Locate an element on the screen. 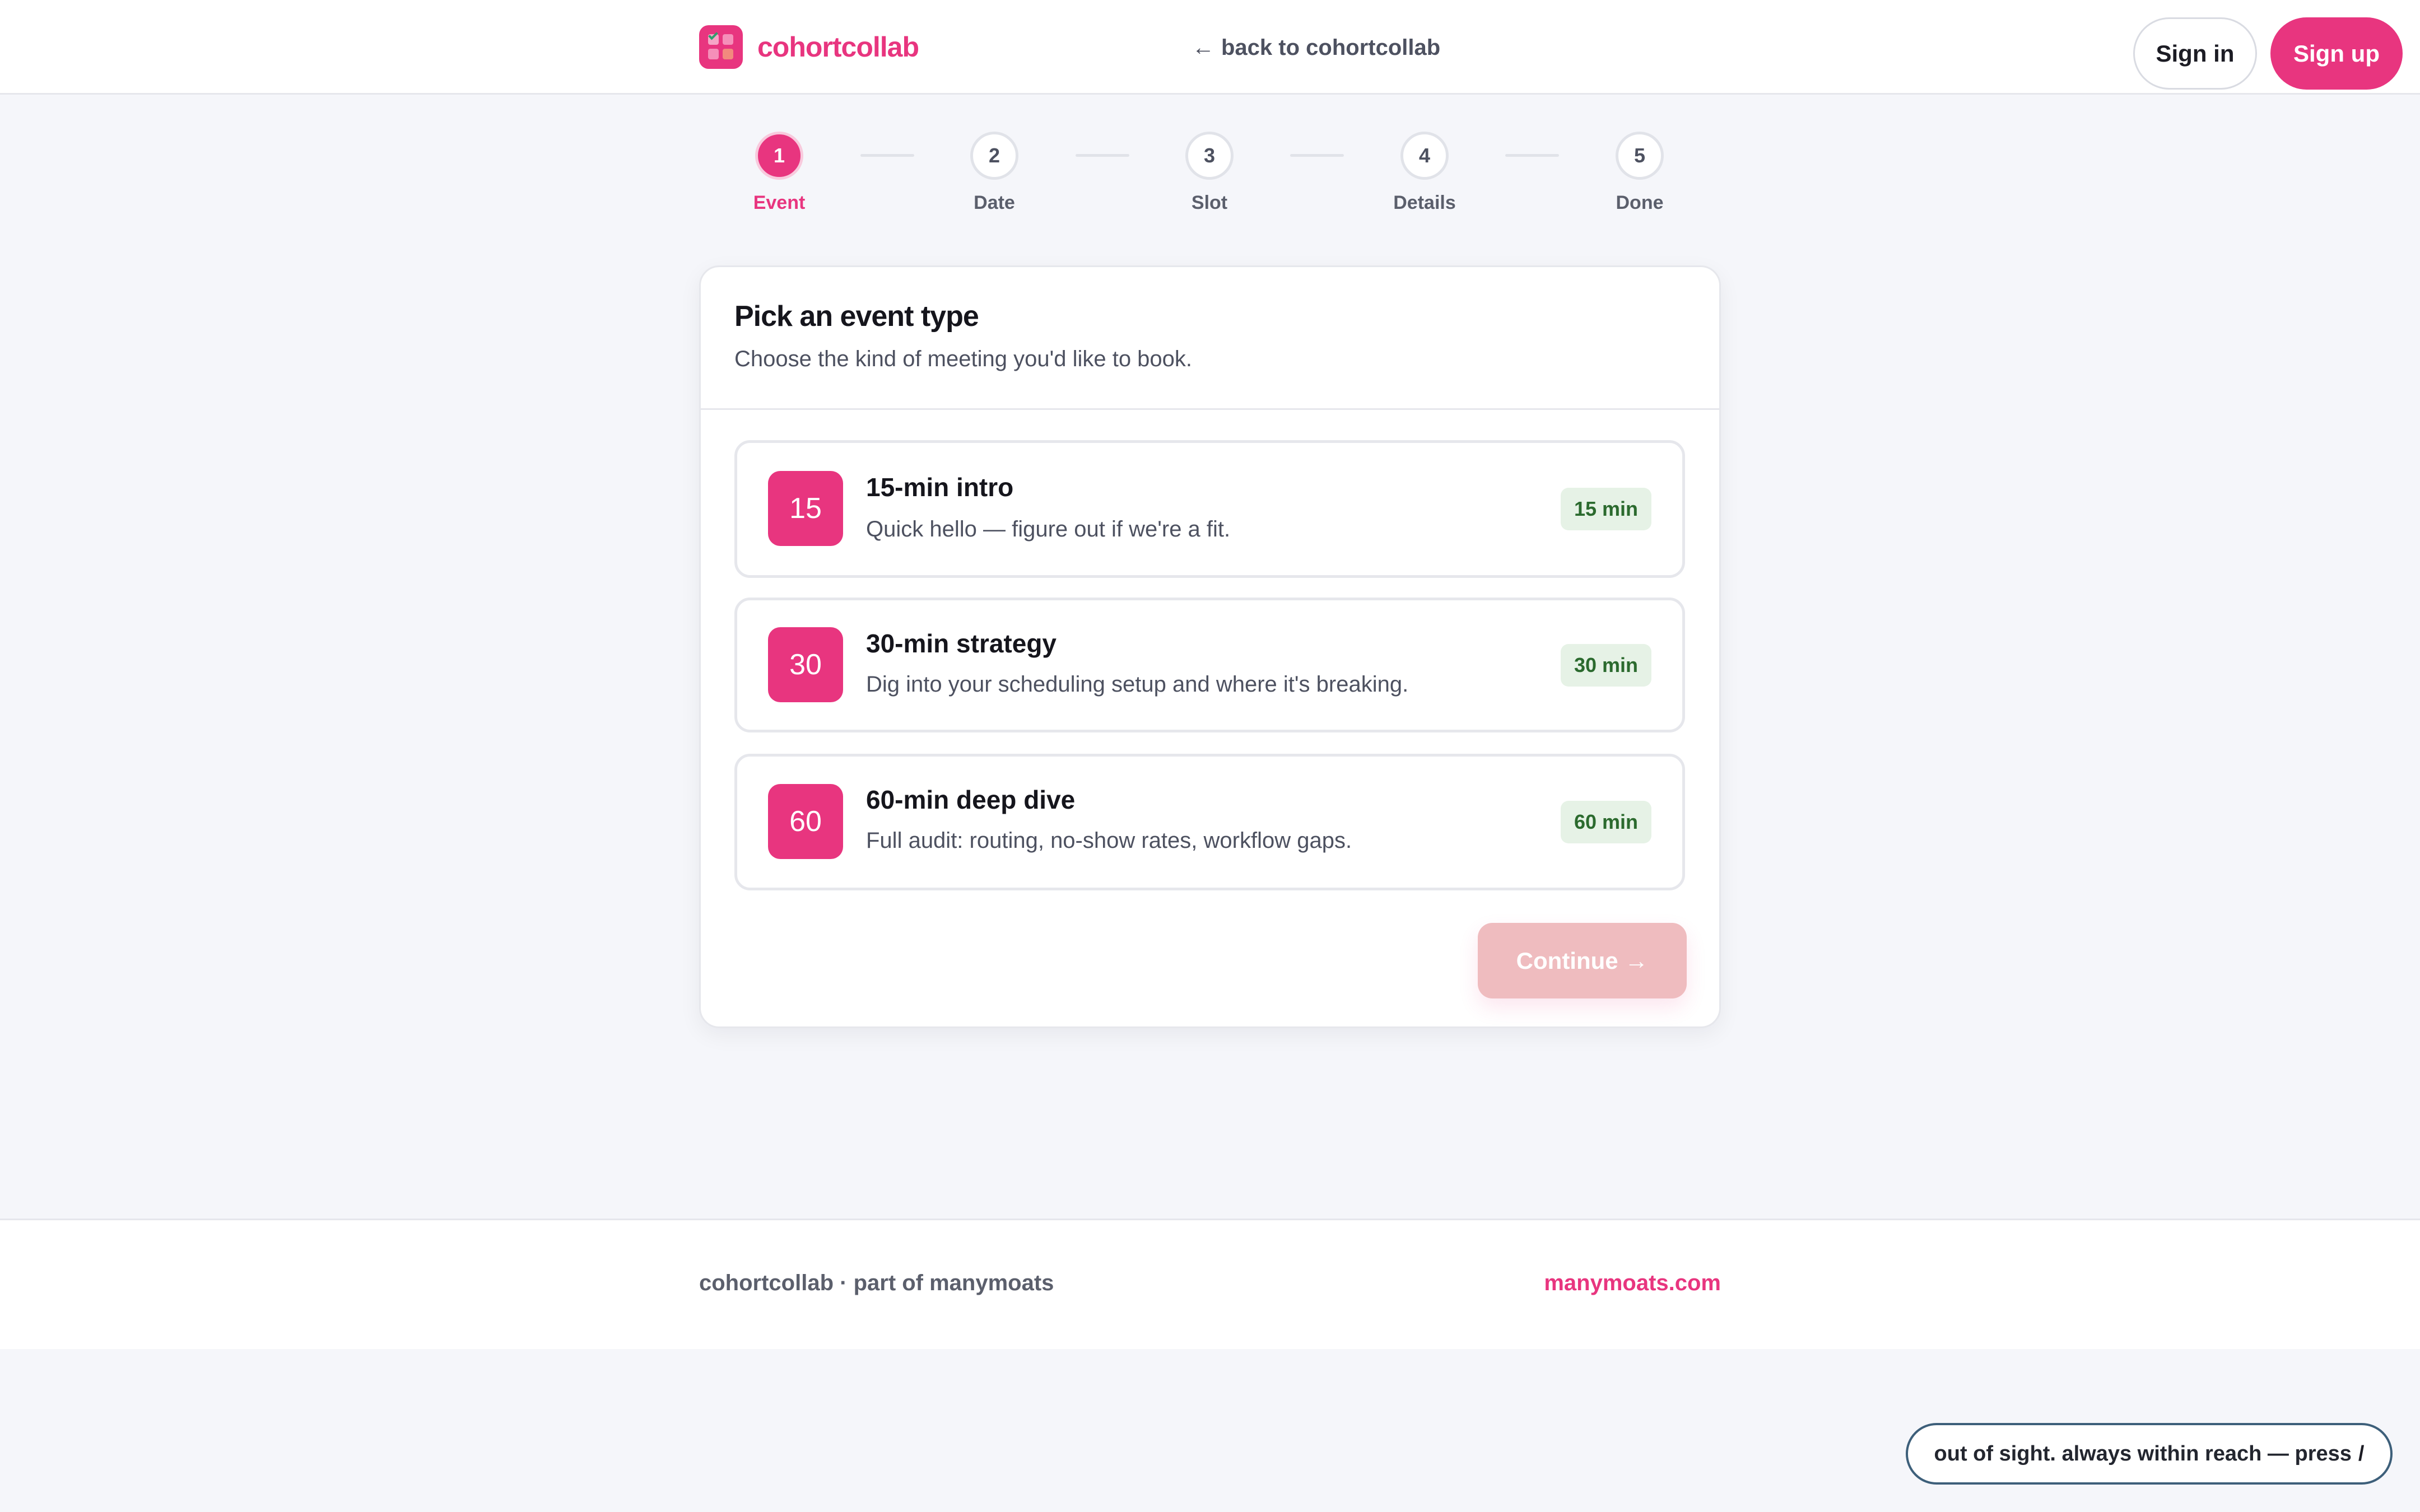 The height and width of the screenshot is (1512, 2420). option-title: 30-min strategy is located at coordinates (962, 644).